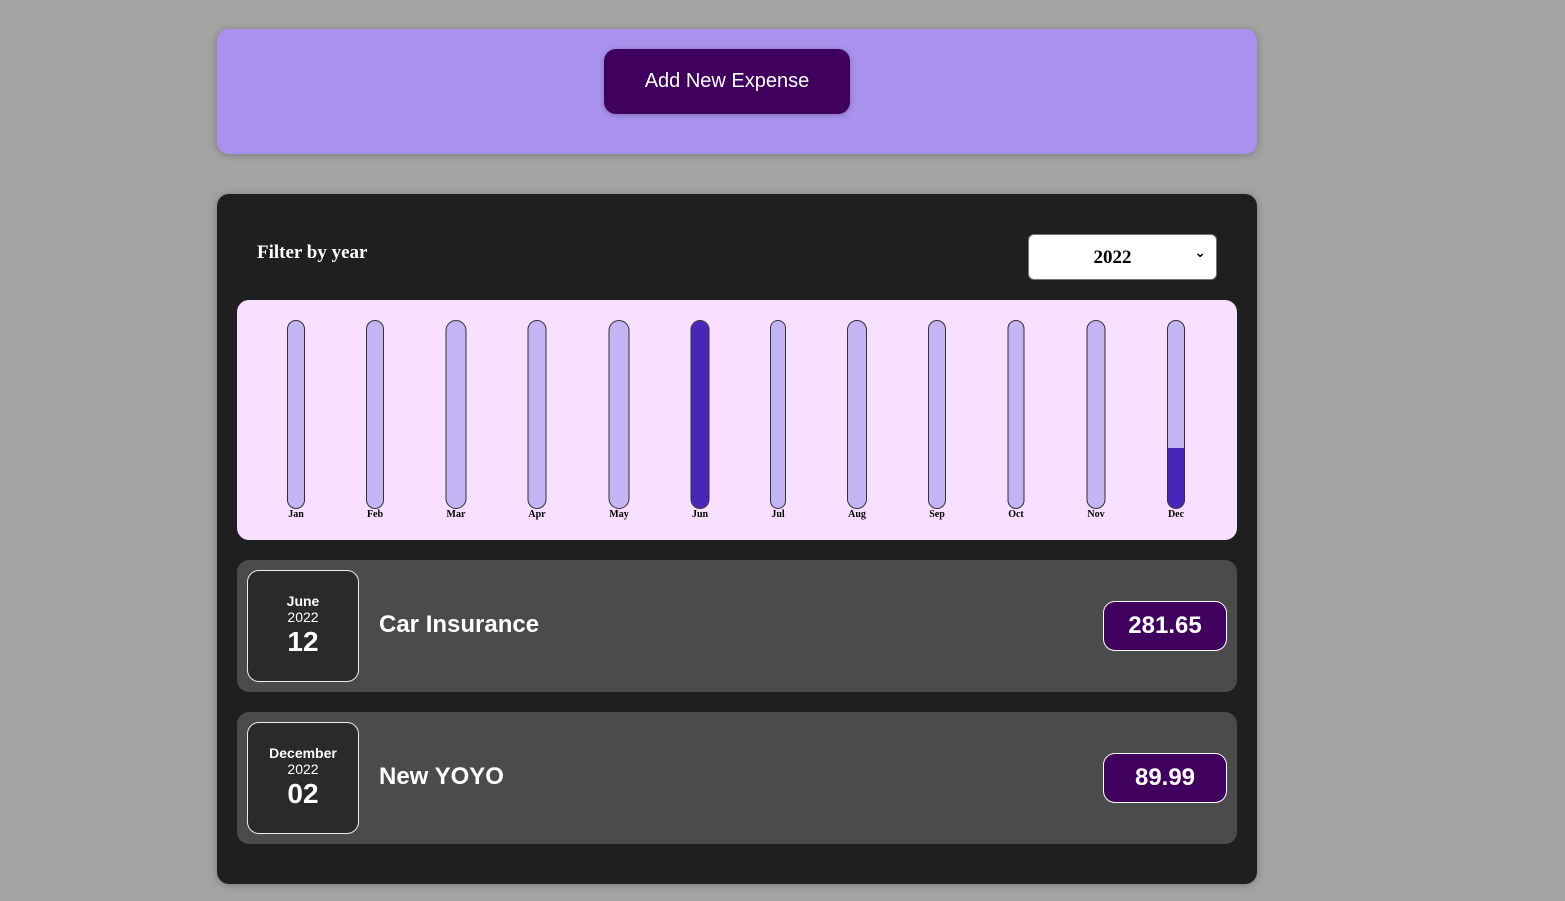  Describe the element at coordinates (737, 626) in the screenshot. I see `expense-item: June 2022 12 Car Insurance 281.65` at that location.